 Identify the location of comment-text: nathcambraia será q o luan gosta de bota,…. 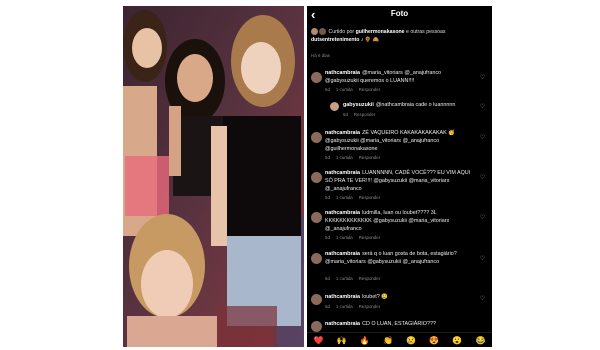
(400, 259).